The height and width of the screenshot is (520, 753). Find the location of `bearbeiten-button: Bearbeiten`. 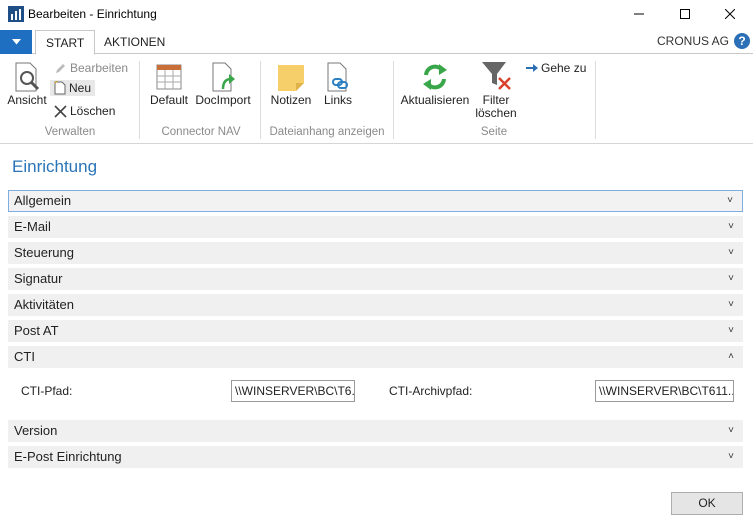

bearbeiten-button: Bearbeiten is located at coordinates (91, 68).